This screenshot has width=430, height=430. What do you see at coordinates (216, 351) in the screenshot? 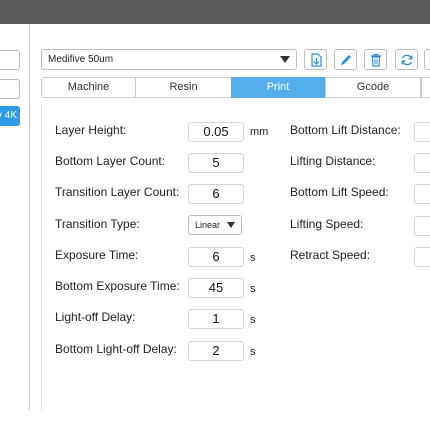
I see `bottom-light-off-delay-input: 2` at bounding box center [216, 351].